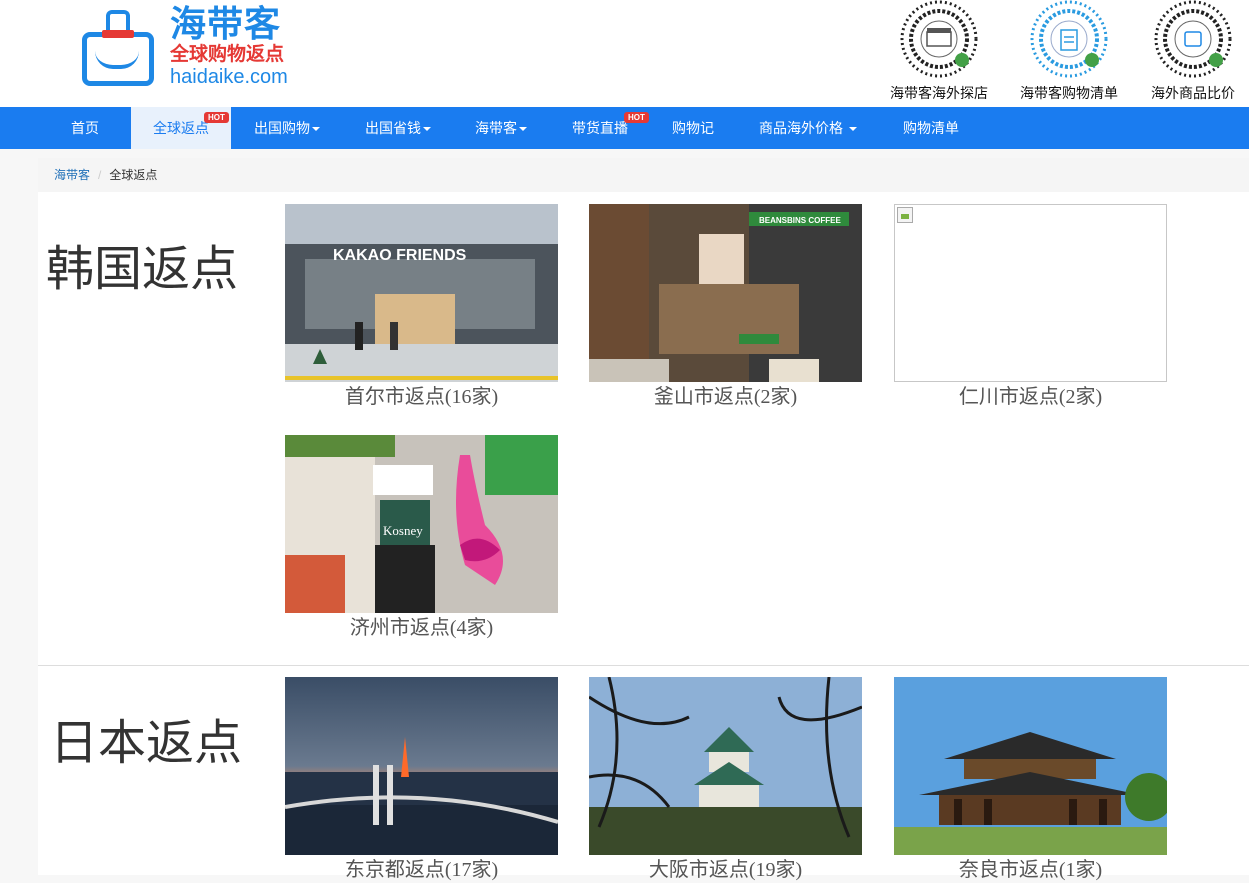 This screenshot has height=883, width=1249. Describe the element at coordinates (800, 220) in the screenshot. I see `busan-cafe-sign: BEANSBINS COFFEE` at that location.